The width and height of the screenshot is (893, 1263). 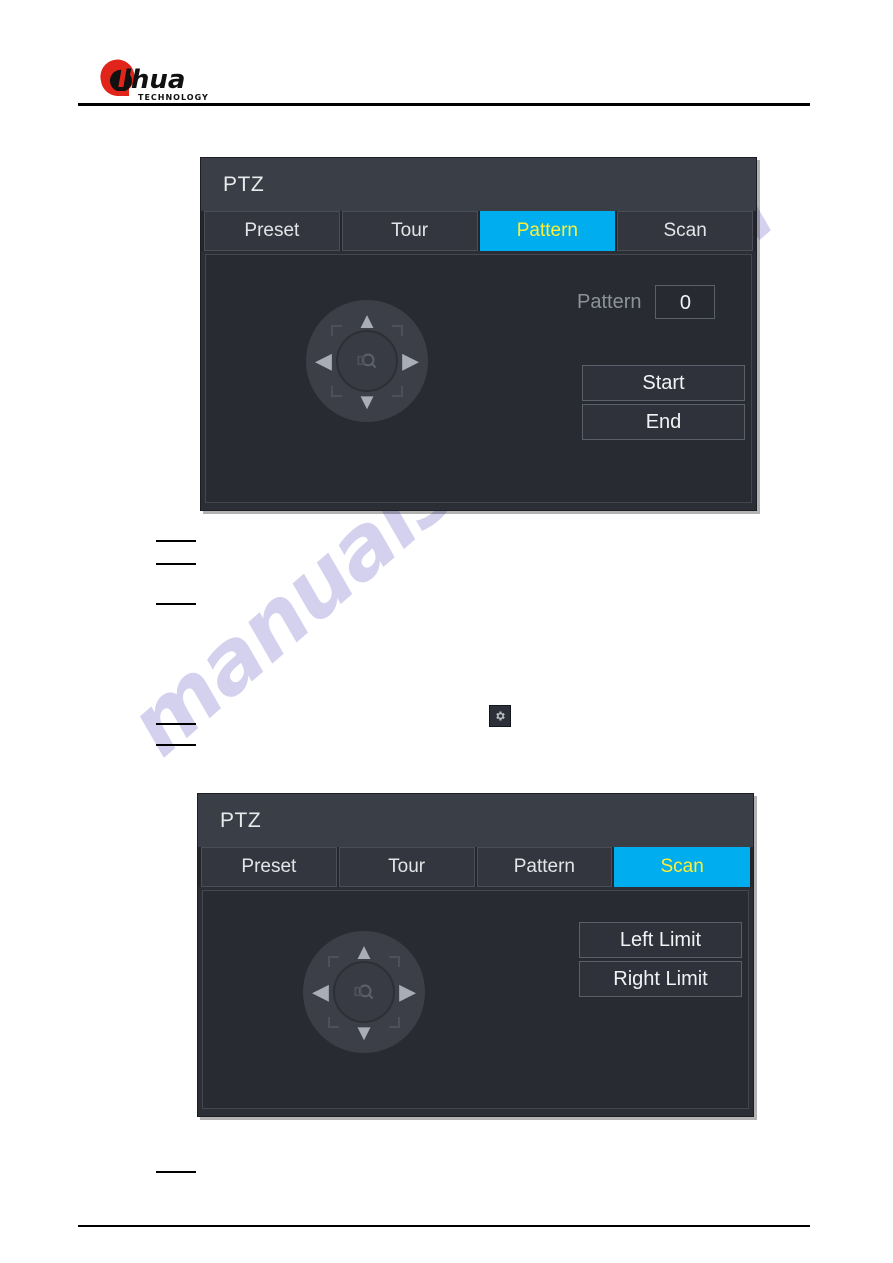 What do you see at coordinates (336, 330) in the screenshot?
I see `pan-upleft-corner-icon` at bounding box center [336, 330].